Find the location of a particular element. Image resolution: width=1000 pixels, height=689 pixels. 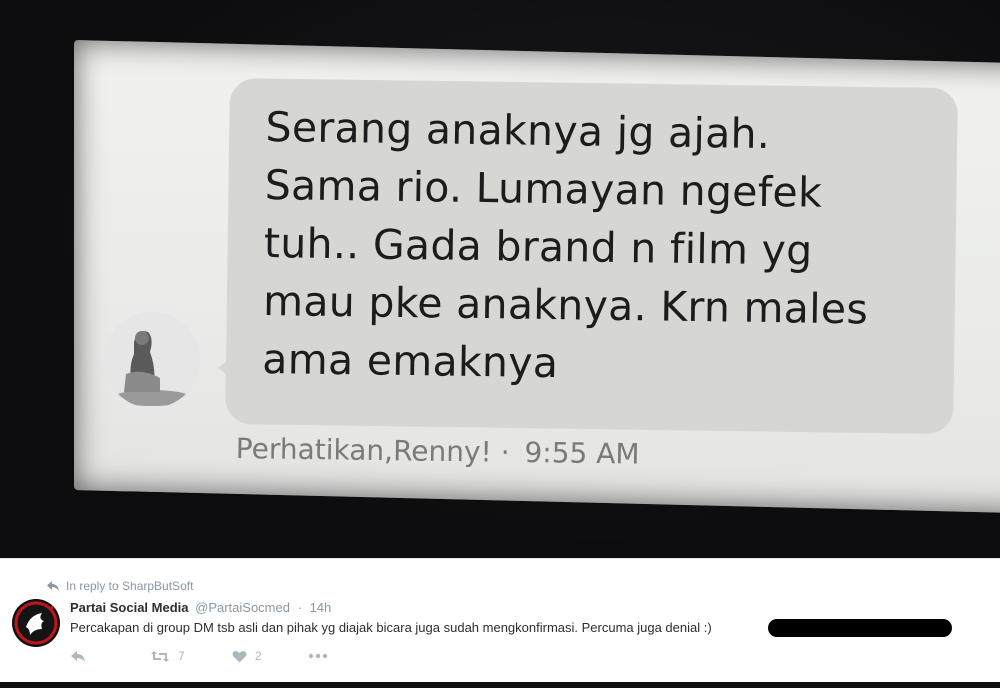

tweet-header: Partai Social Media @PartaiSocmed · 14h is located at coordinates (200, 607).